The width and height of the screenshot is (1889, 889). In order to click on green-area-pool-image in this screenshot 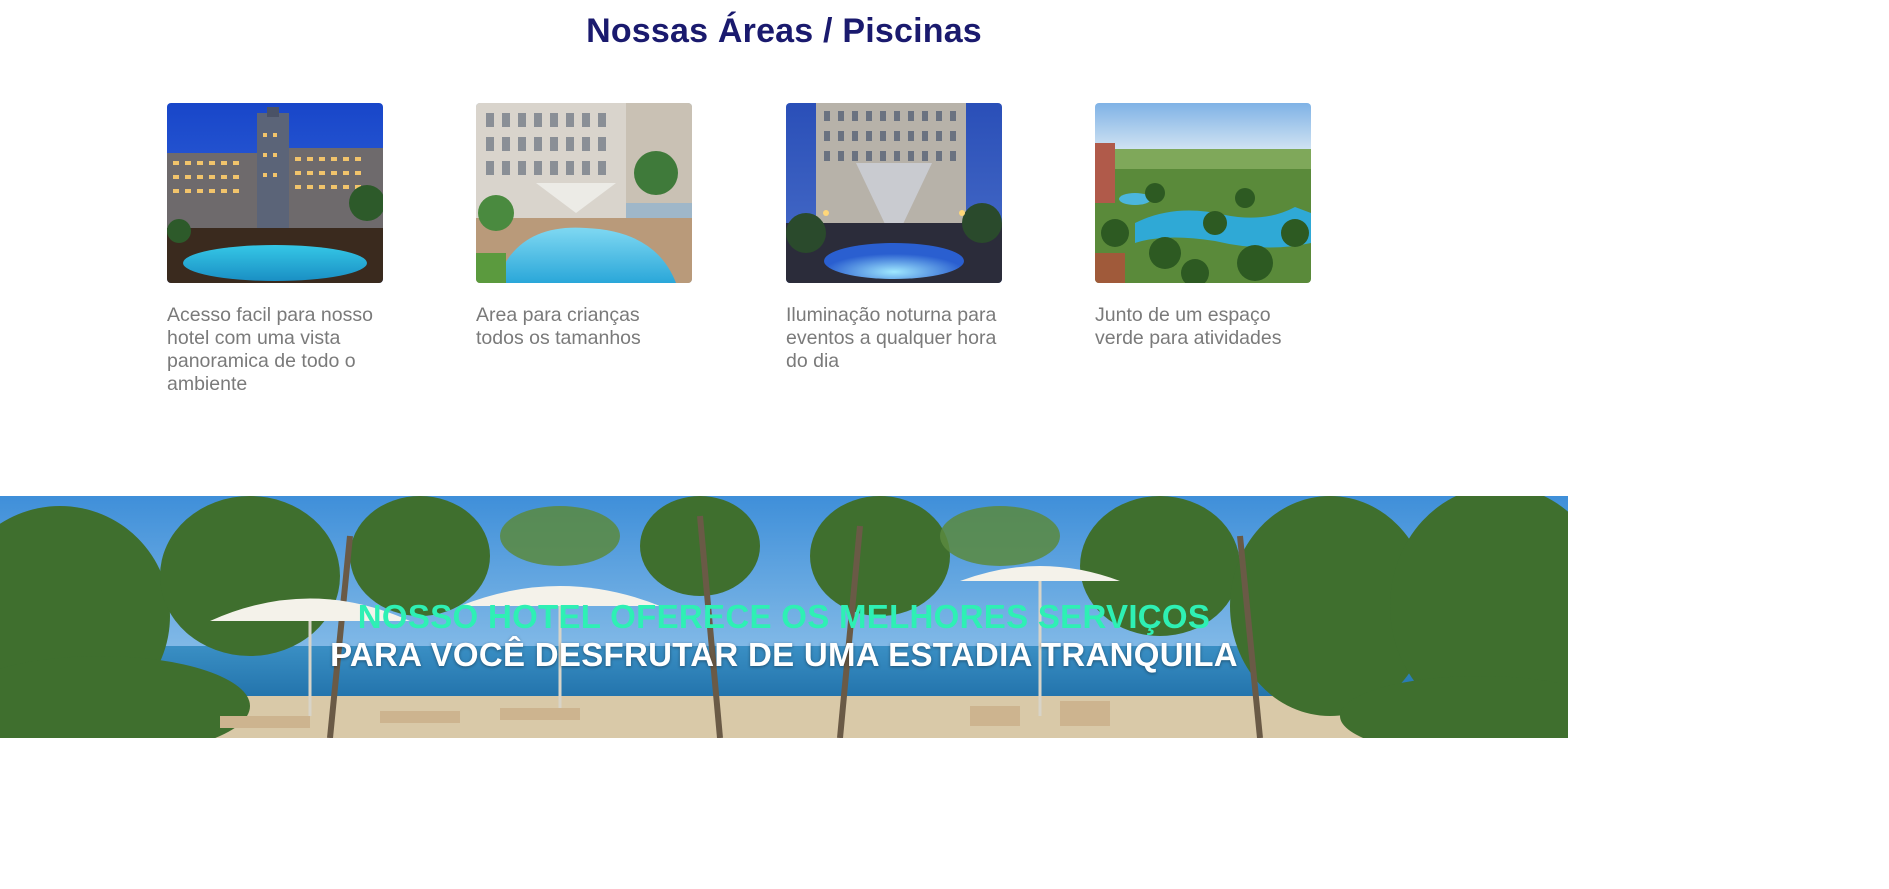, I will do `click(1203, 193)`.